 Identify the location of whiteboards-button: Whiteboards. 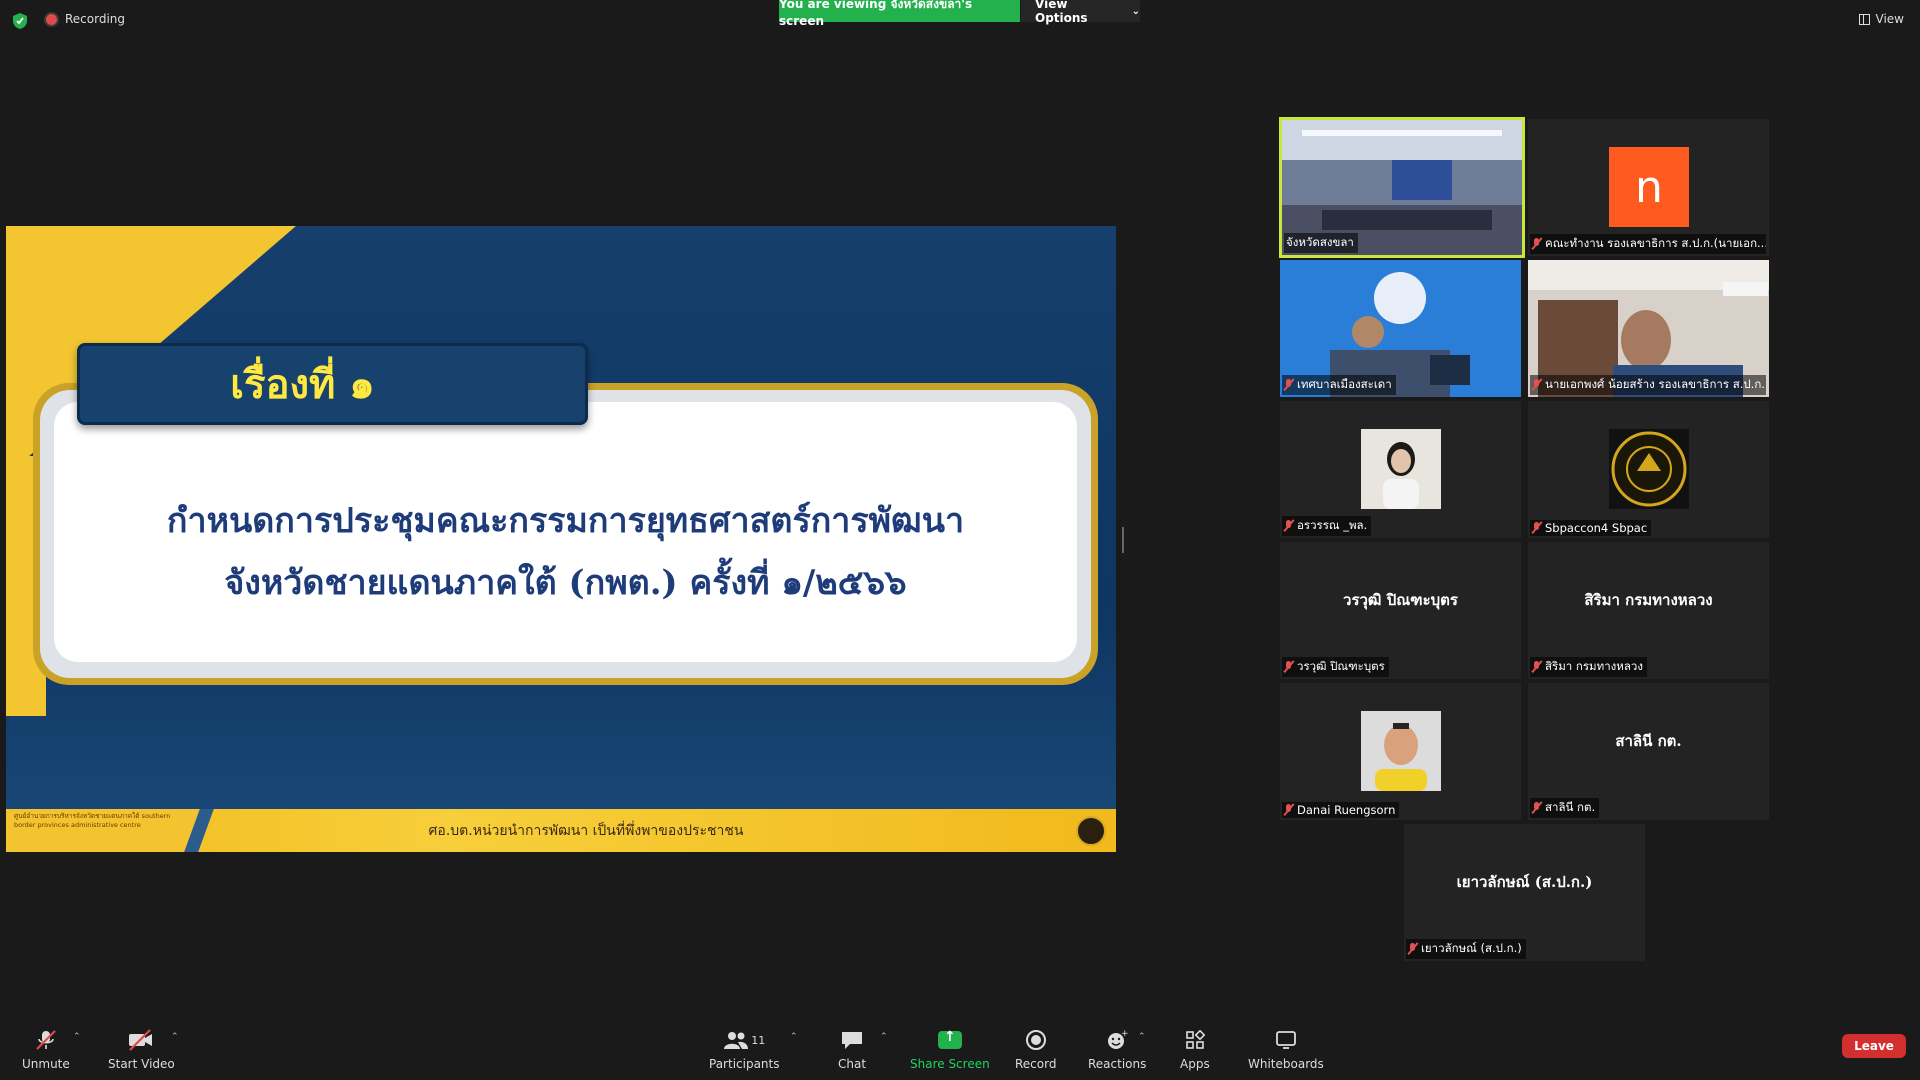
(1286, 1049).